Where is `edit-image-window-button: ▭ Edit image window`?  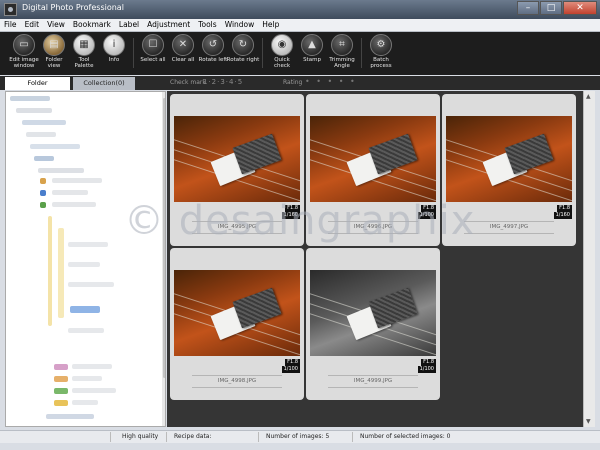
edit-image-window-button: ▭ Edit image window is located at coordinates (24, 51).